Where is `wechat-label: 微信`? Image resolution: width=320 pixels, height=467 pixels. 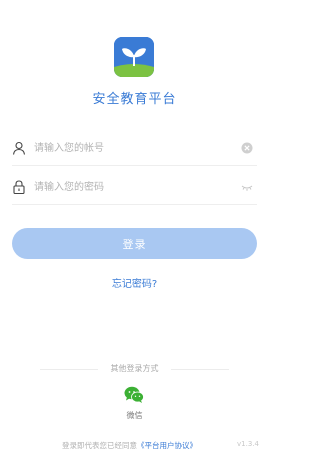 wechat-label: 微信 is located at coordinates (134, 415).